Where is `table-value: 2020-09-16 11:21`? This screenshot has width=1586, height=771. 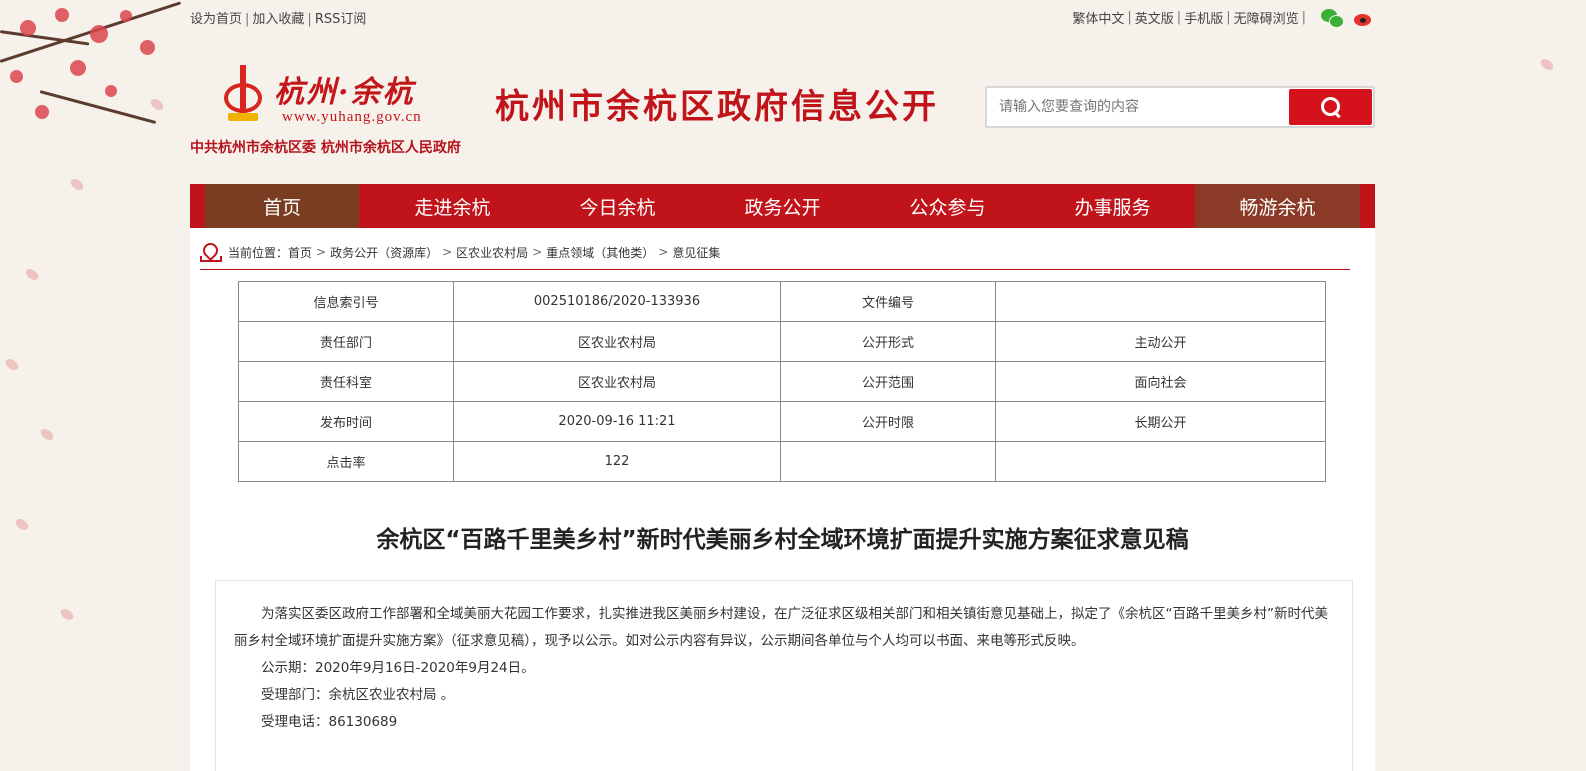
table-value: 2020-09-16 11:21 is located at coordinates (617, 421).